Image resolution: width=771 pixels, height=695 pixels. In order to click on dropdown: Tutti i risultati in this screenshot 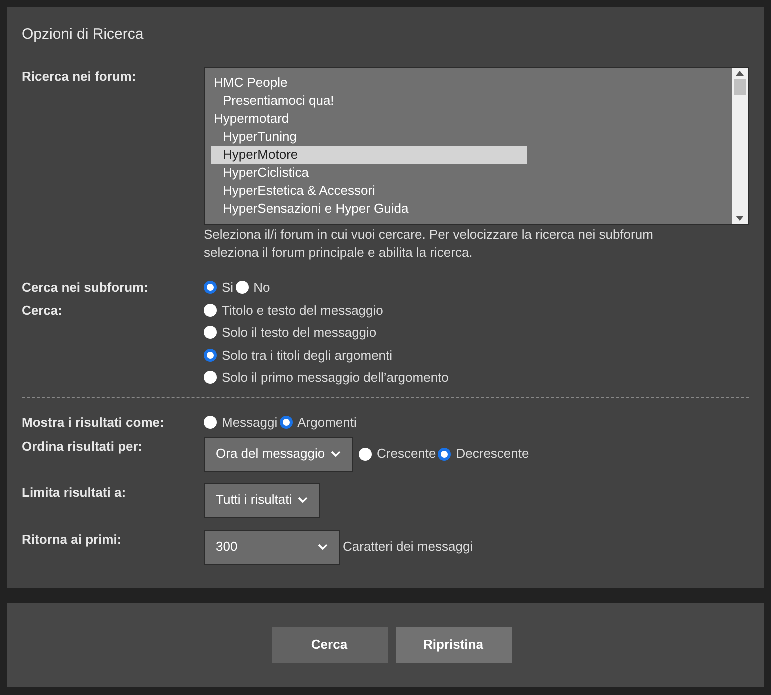, I will do `click(262, 500)`.